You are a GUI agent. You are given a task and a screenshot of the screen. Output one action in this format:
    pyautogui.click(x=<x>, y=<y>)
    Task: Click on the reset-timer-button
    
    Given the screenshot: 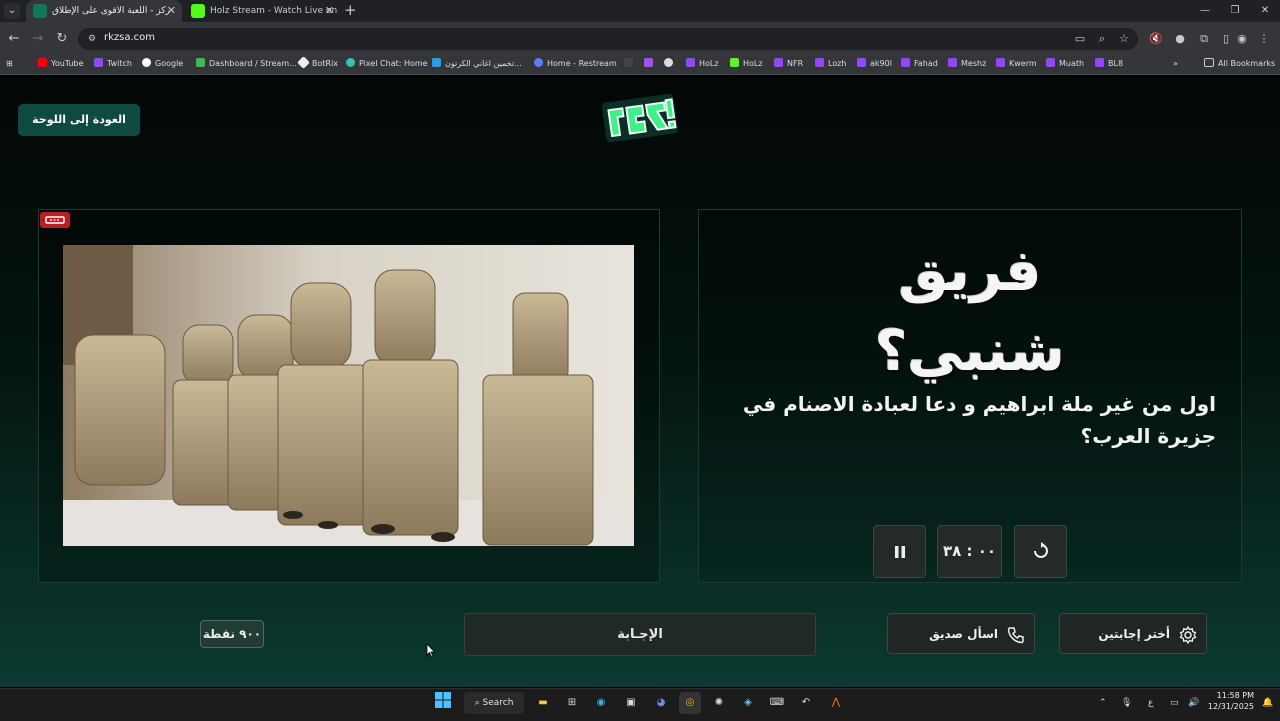 What is the action you would take?
    pyautogui.click(x=1040, y=551)
    